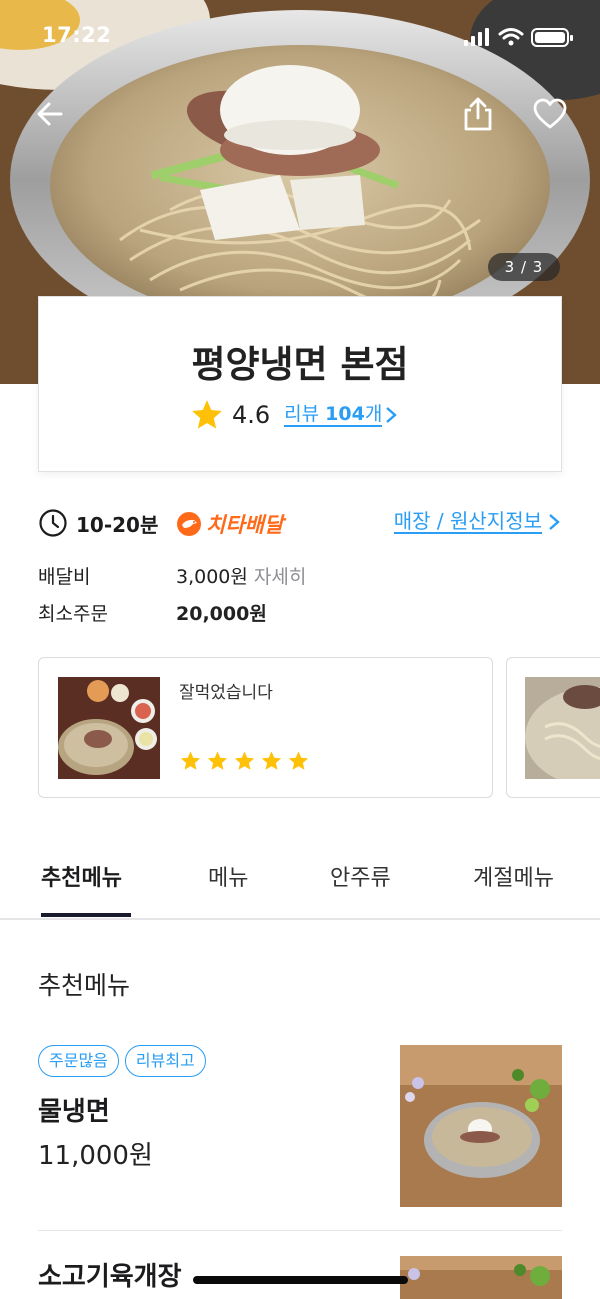  Describe the element at coordinates (552, 37) in the screenshot. I see `battery-icon` at that location.